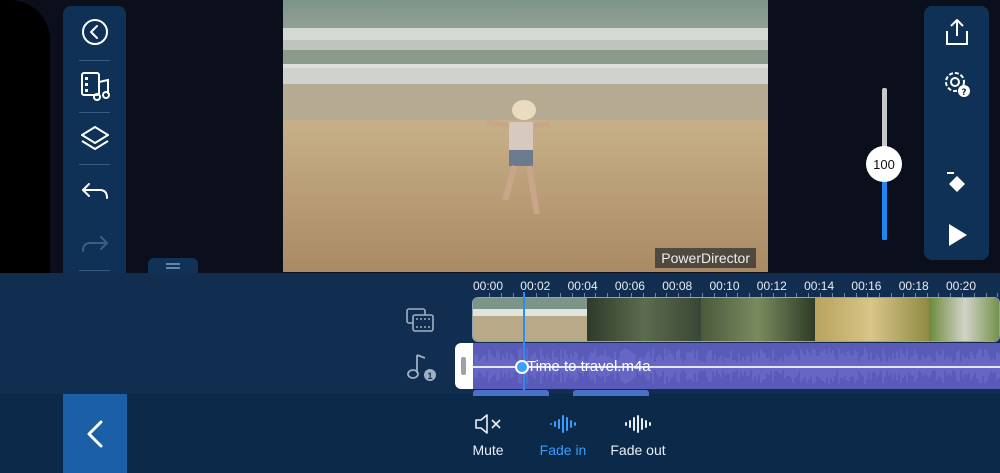  Describe the element at coordinates (488, 286) in the screenshot. I see `ruler-time-label: 00:00` at that location.